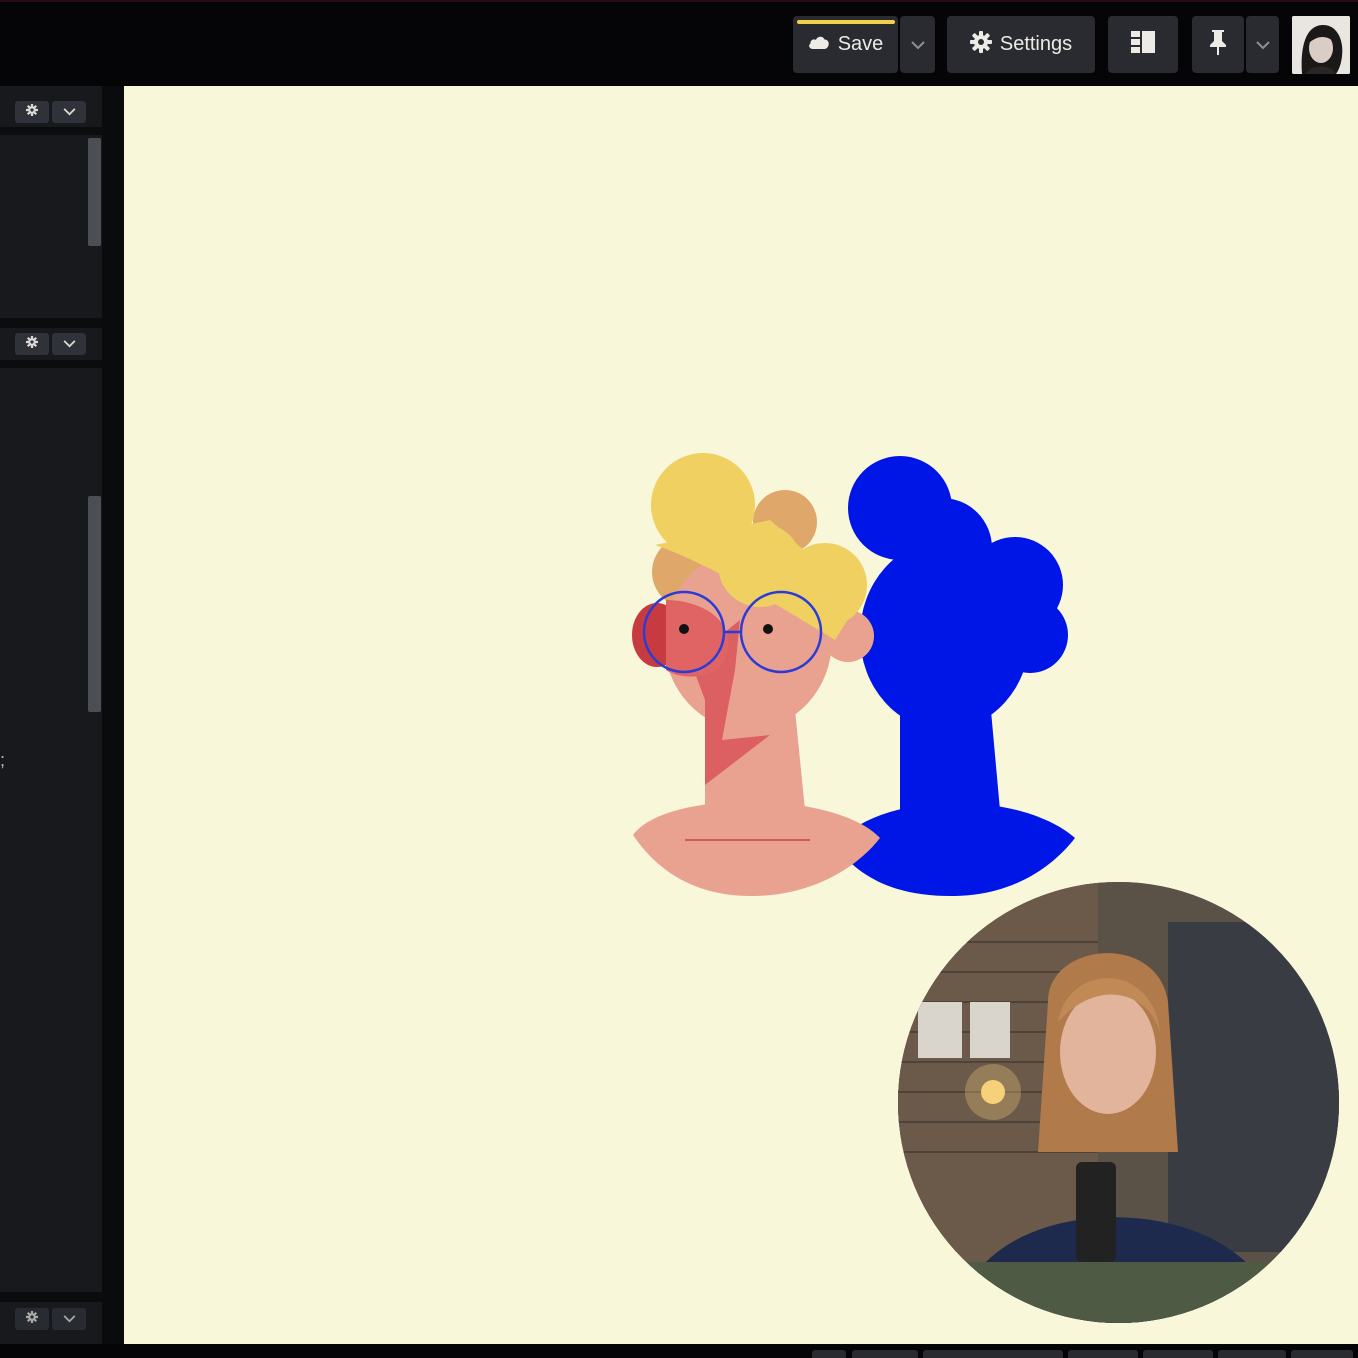 The height and width of the screenshot is (1358, 1358). I want to click on settings-button: Settings, so click(1021, 44).